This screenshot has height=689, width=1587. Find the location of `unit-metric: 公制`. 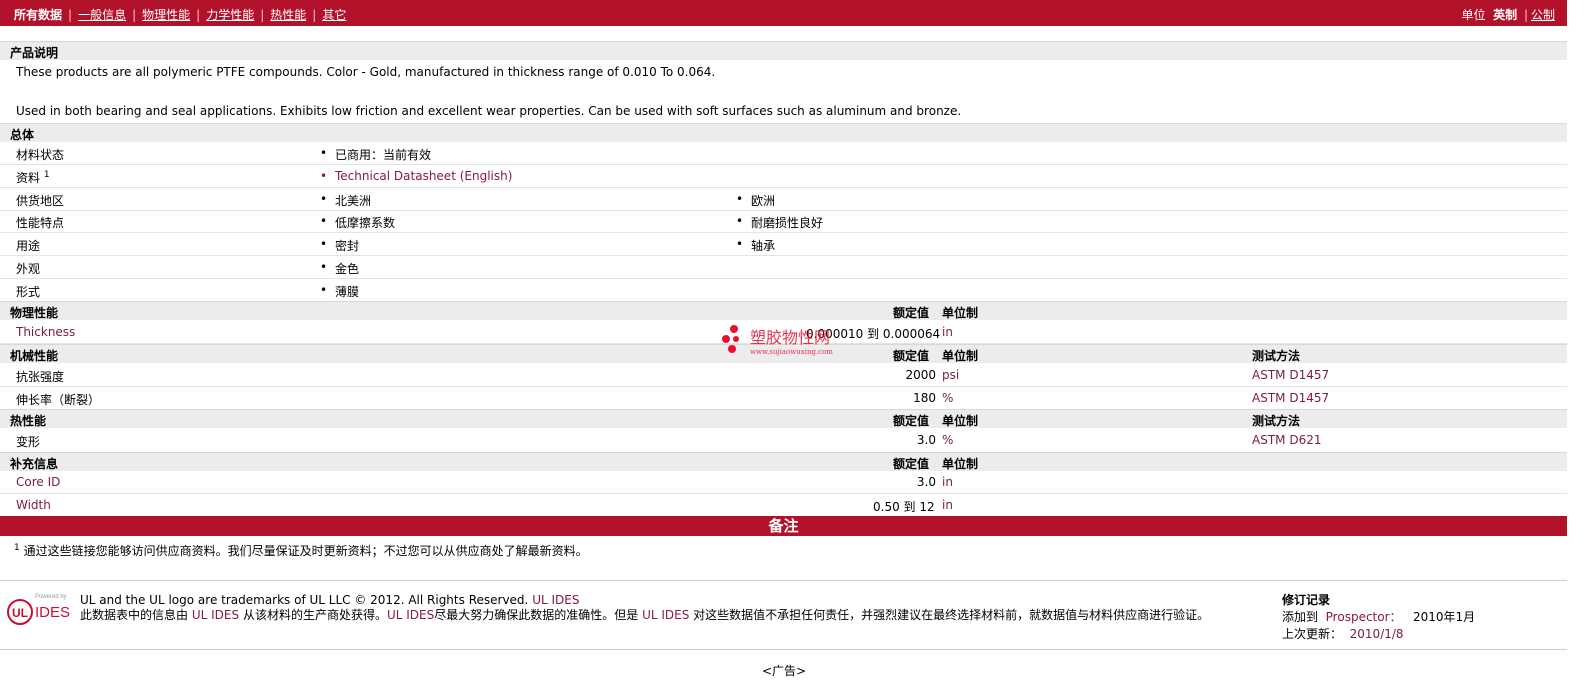

unit-metric: 公制 is located at coordinates (1543, 15).